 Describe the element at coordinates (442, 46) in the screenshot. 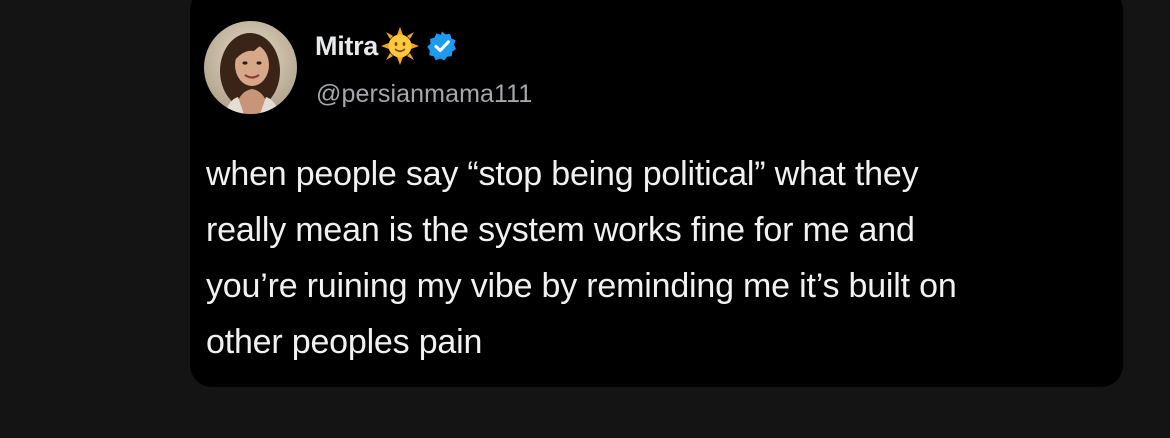

I see `verified-badge-icon` at that location.